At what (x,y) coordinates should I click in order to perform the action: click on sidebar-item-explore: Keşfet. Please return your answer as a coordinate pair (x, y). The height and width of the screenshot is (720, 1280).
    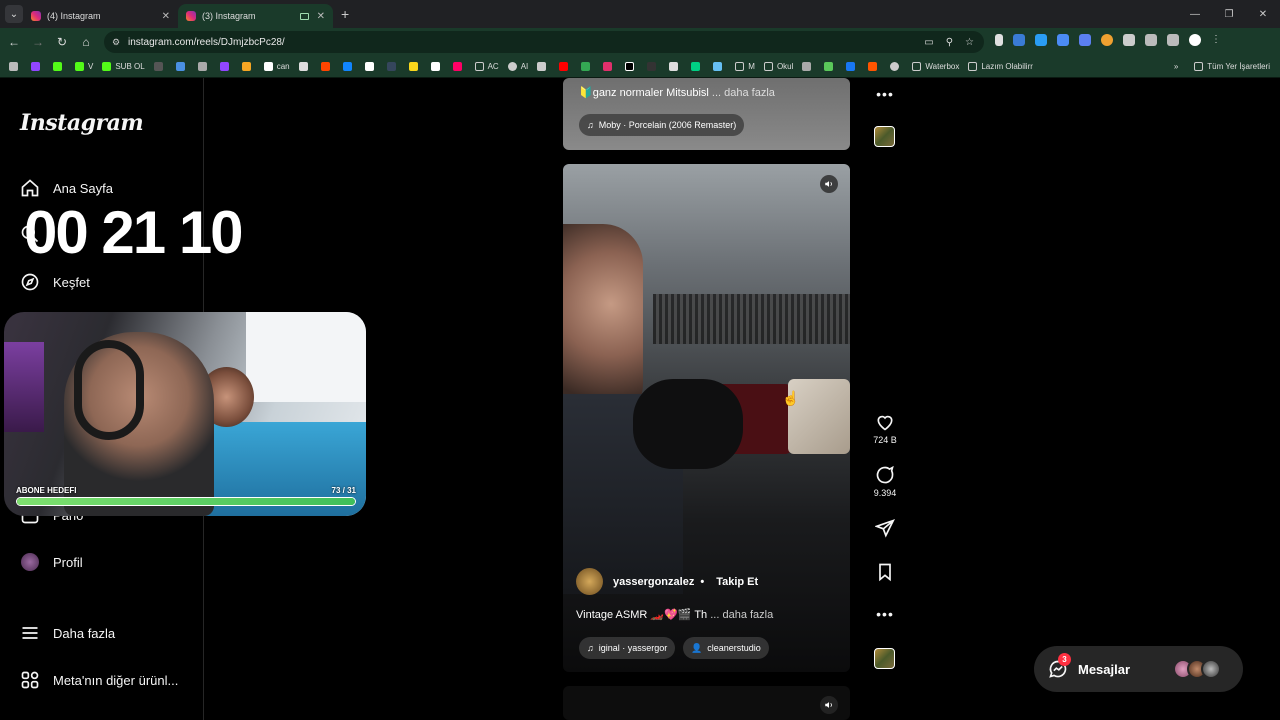
    Looking at the image, I should click on (55, 282).